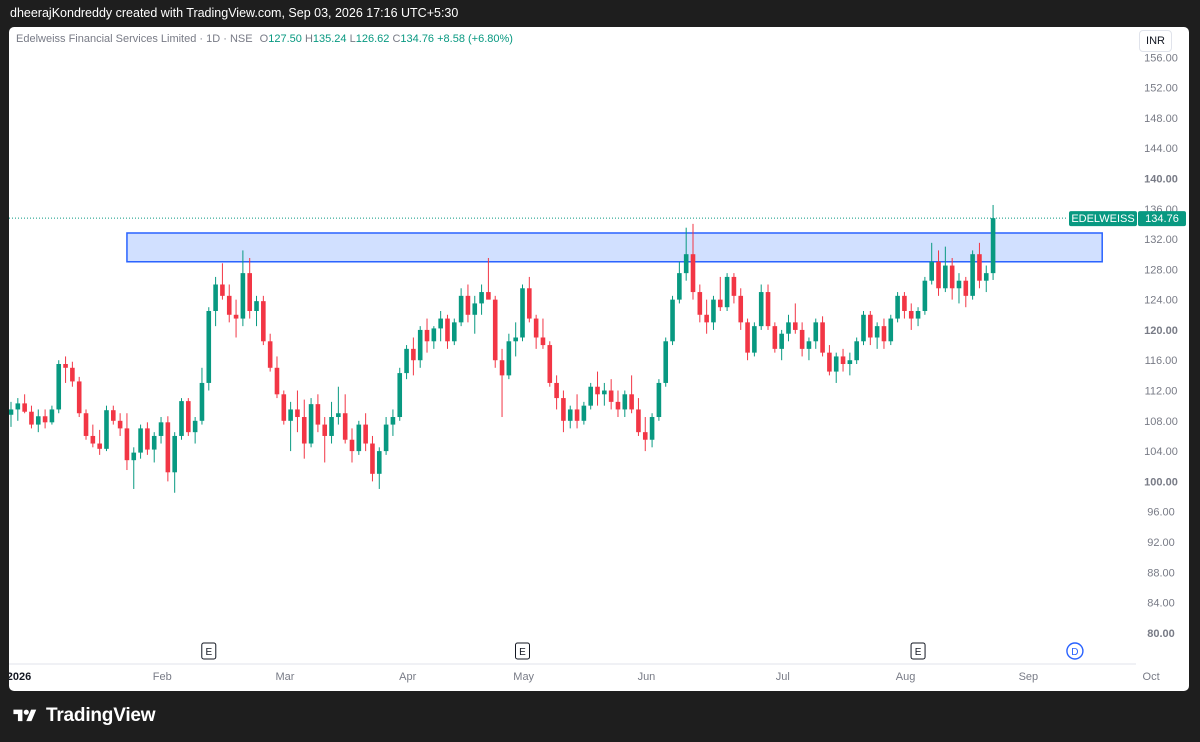 The image size is (1200, 742). Describe the element at coordinates (285, 39) in the screenshot. I see `open-value: 127.50` at that location.